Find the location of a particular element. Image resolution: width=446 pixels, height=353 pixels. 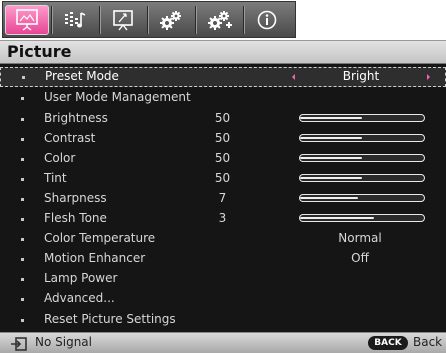

menu-item-number: 7 is located at coordinates (222, 198).